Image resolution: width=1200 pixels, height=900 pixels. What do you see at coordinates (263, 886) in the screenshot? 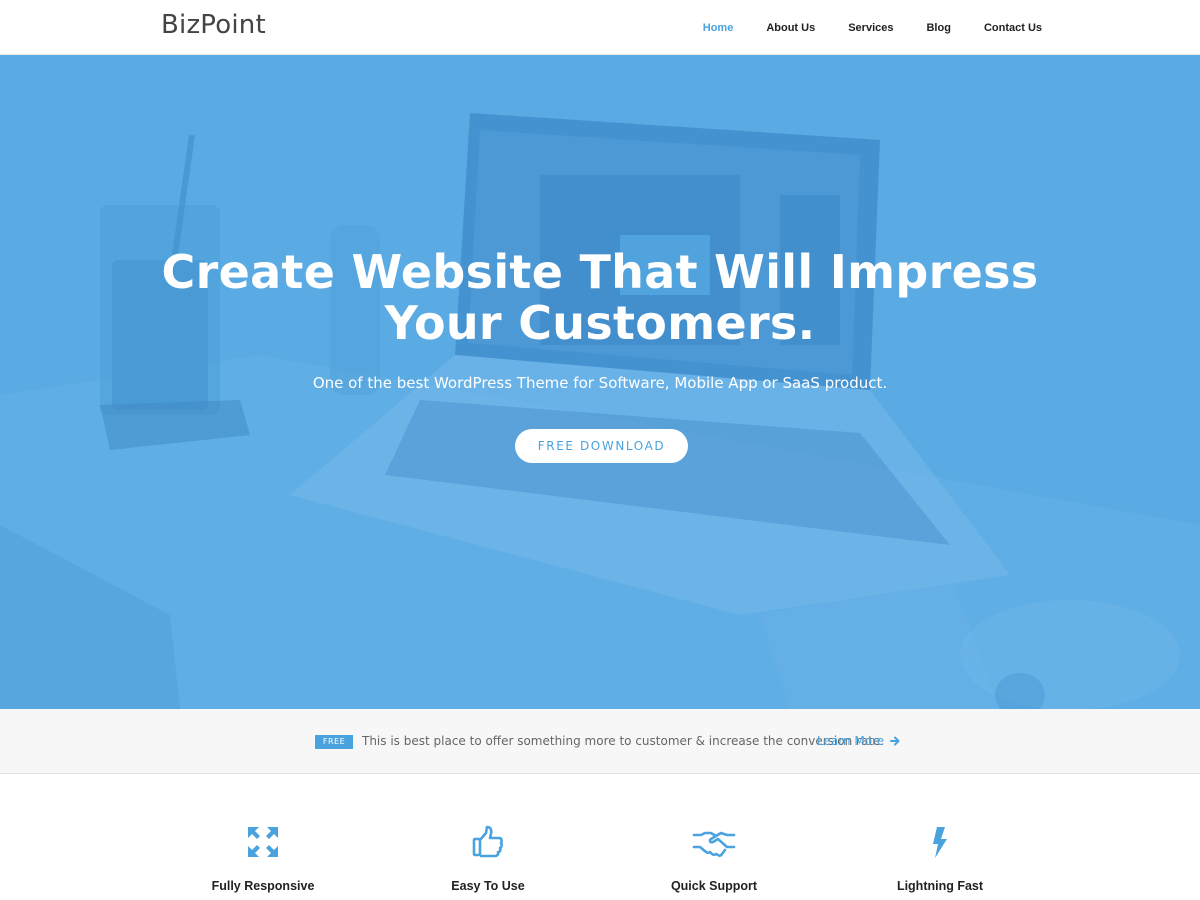
I see `feature-label: Fully Responsive` at bounding box center [263, 886].